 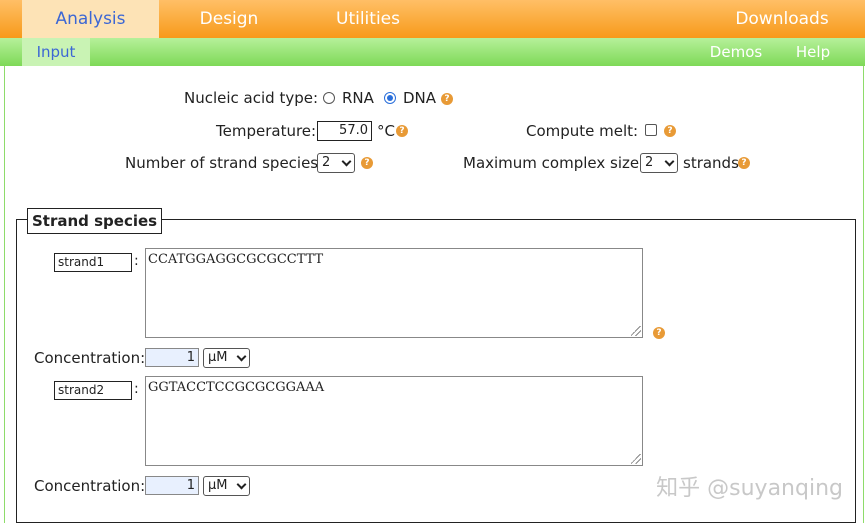 I want to click on tab-downloads: Downloads, so click(x=782, y=19).